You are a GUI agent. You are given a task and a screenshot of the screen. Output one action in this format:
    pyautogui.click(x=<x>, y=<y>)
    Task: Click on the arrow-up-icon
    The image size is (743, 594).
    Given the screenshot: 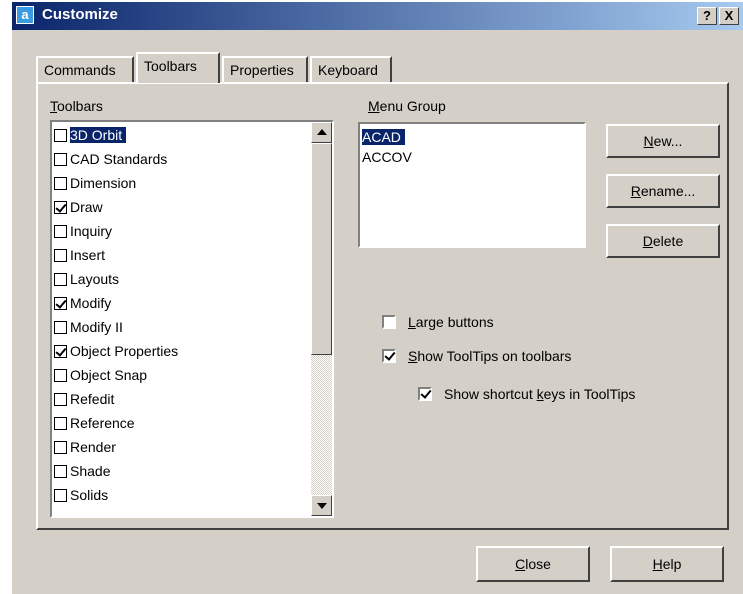 What is the action you would take?
    pyautogui.click(x=322, y=132)
    